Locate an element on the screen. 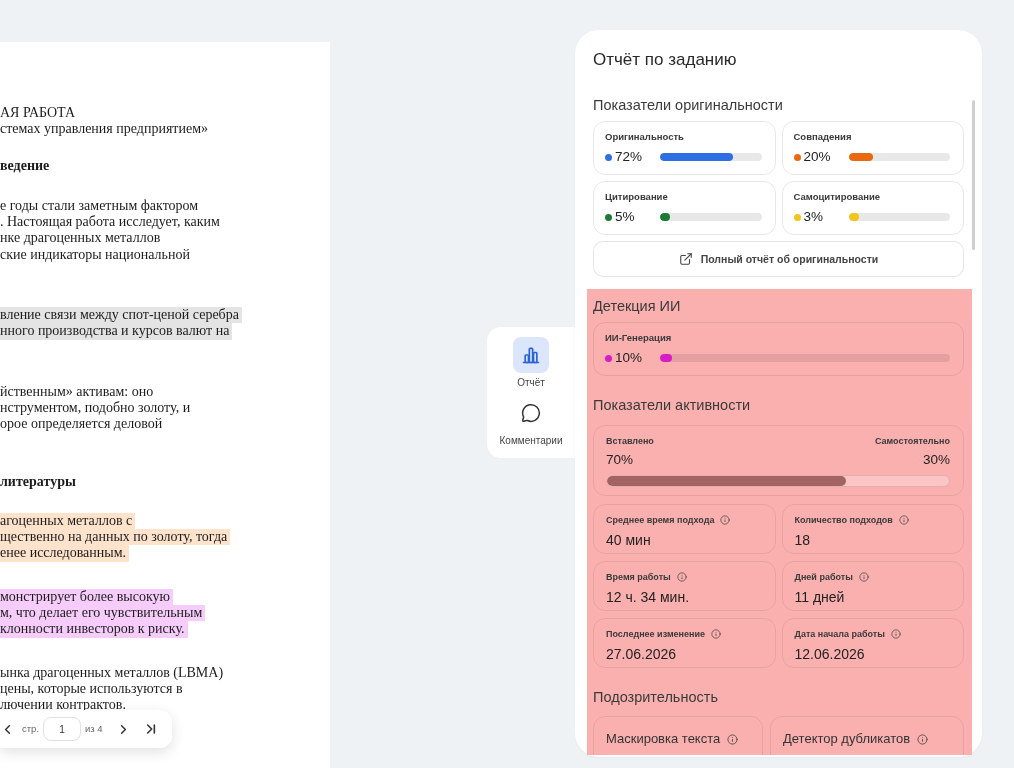 Image resolution: width=1014 pixels, height=768 pixels. check-label: Детектор дубликатов is located at coordinates (847, 739).